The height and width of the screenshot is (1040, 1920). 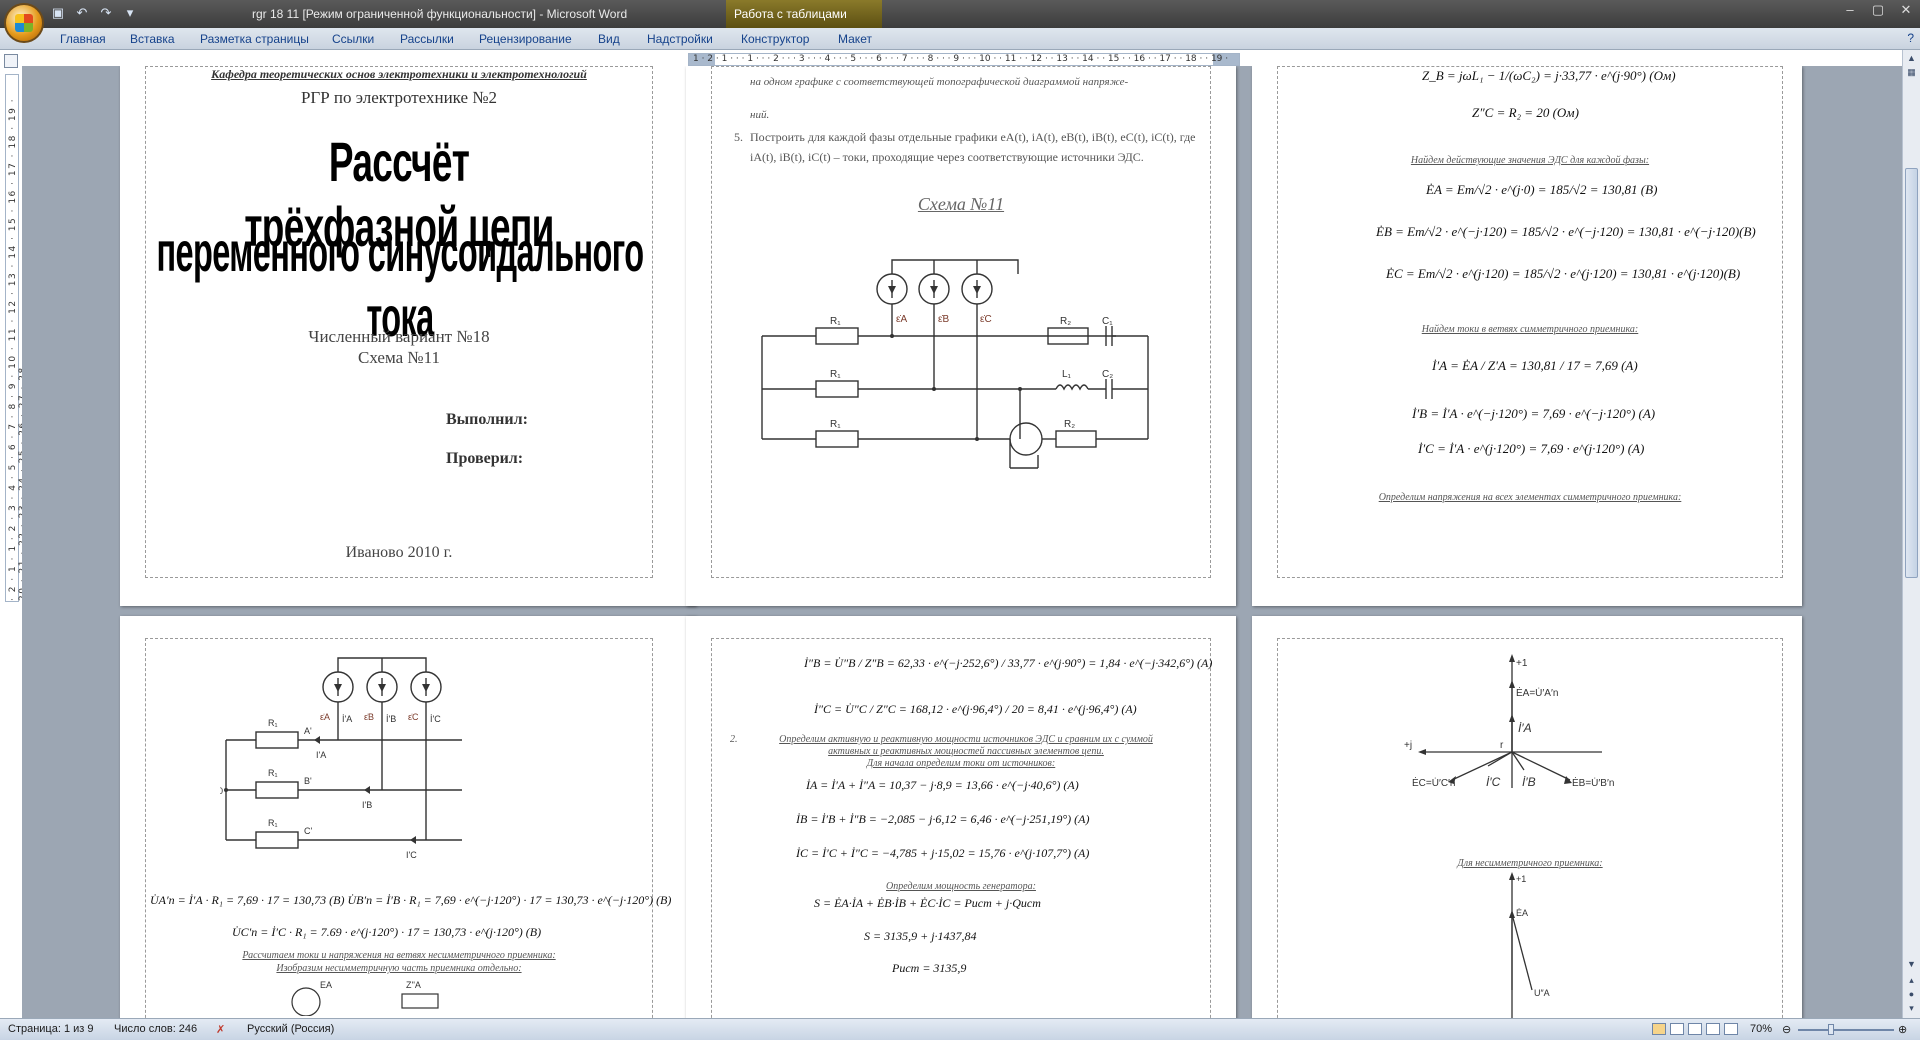 I want to click on tab-insert: Вставка, so click(x=152, y=39).